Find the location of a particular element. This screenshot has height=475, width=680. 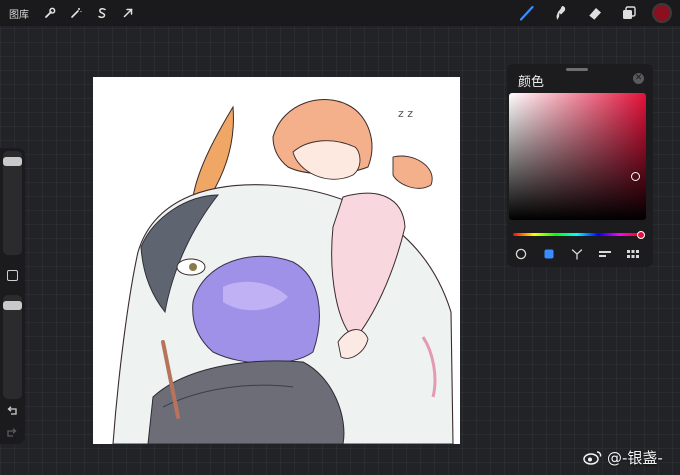

adjustments-button is located at coordinates (76, 13).